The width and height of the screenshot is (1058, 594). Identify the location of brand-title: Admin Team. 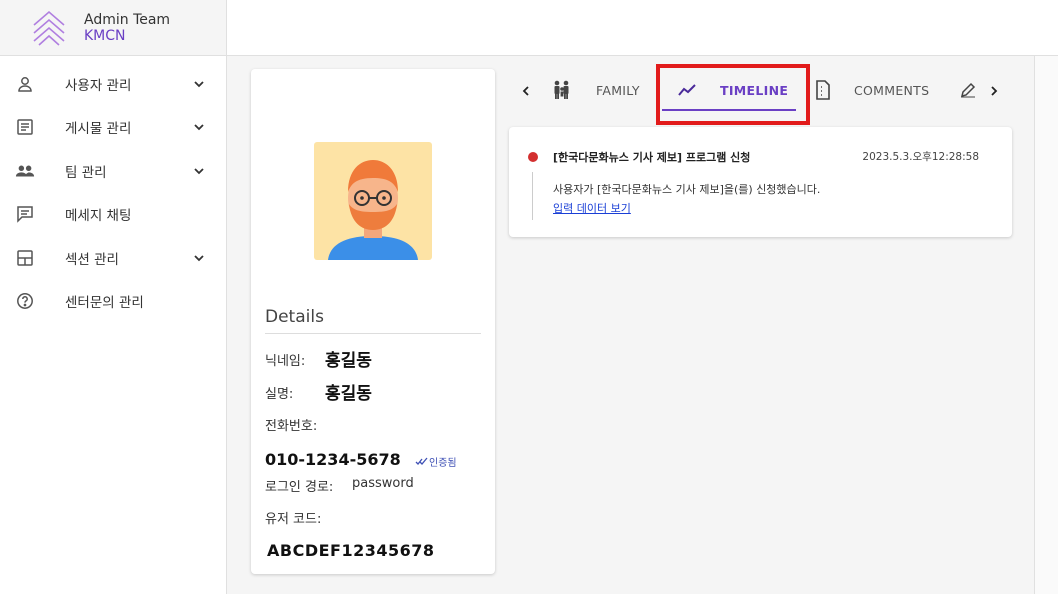
(127, 19).